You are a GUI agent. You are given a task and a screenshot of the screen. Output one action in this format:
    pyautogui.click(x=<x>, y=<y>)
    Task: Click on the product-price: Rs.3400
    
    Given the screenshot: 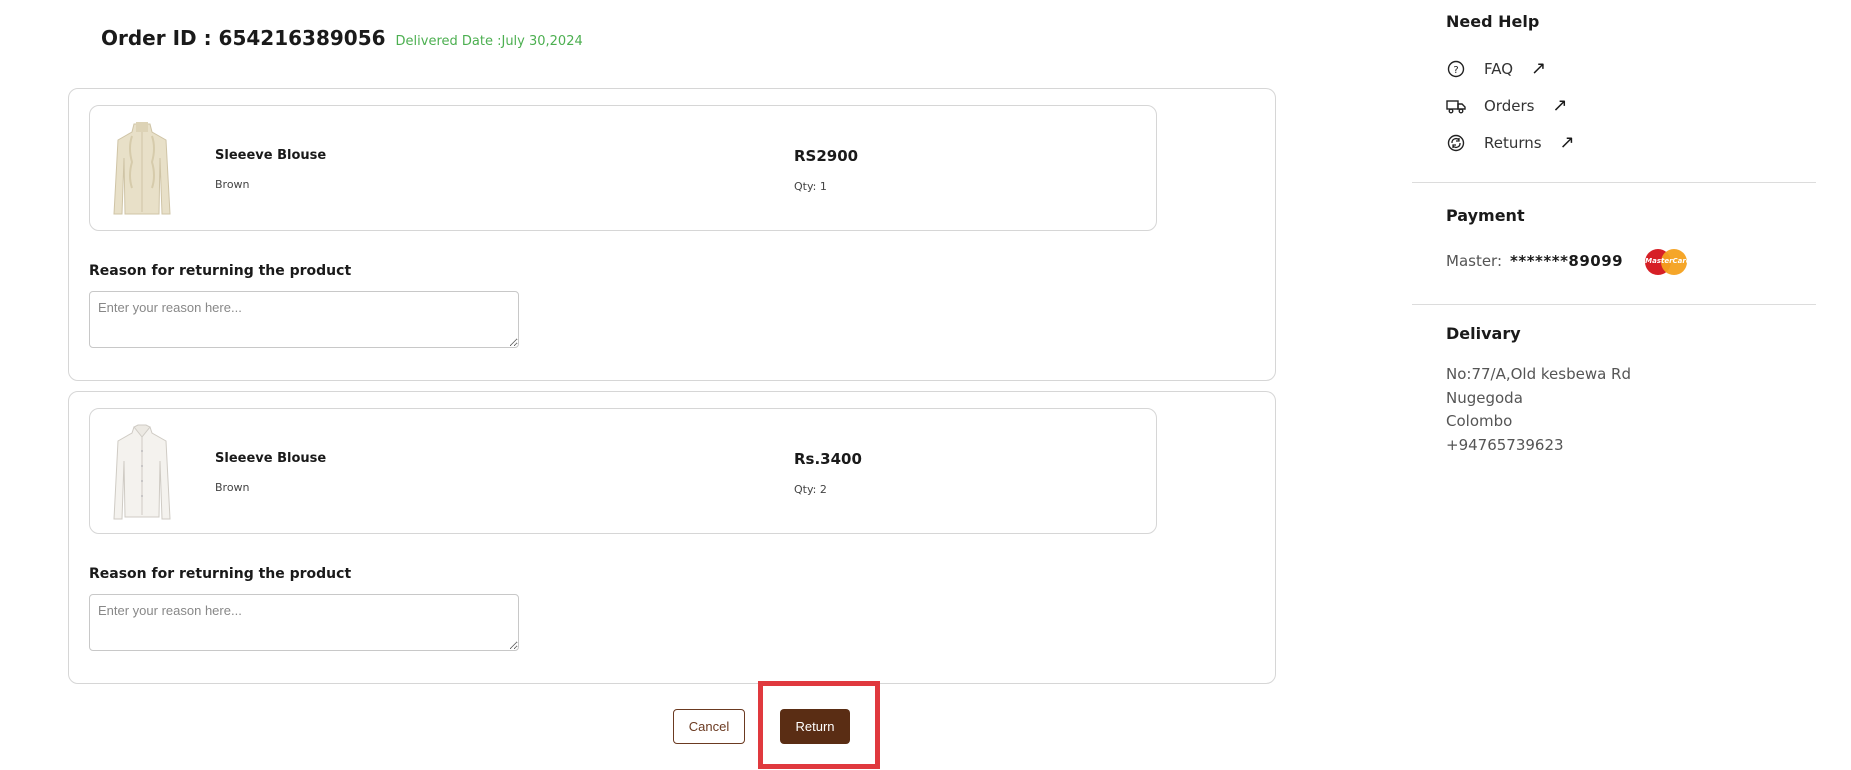 What is the action you would take?
    pyautogui.click(x=828, y=459)
    